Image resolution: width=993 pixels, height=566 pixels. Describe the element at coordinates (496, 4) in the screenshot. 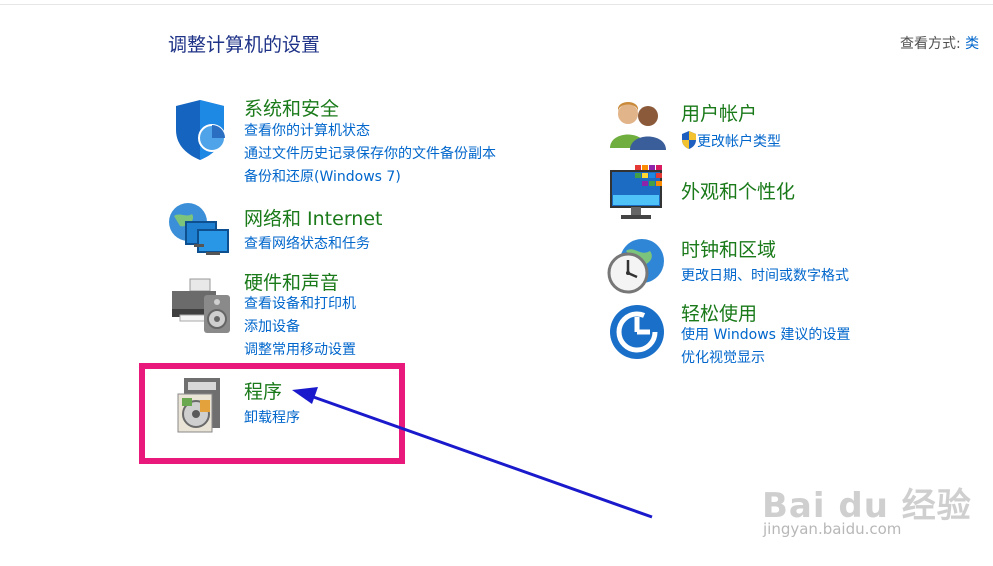

I see `top-divider` at that location.